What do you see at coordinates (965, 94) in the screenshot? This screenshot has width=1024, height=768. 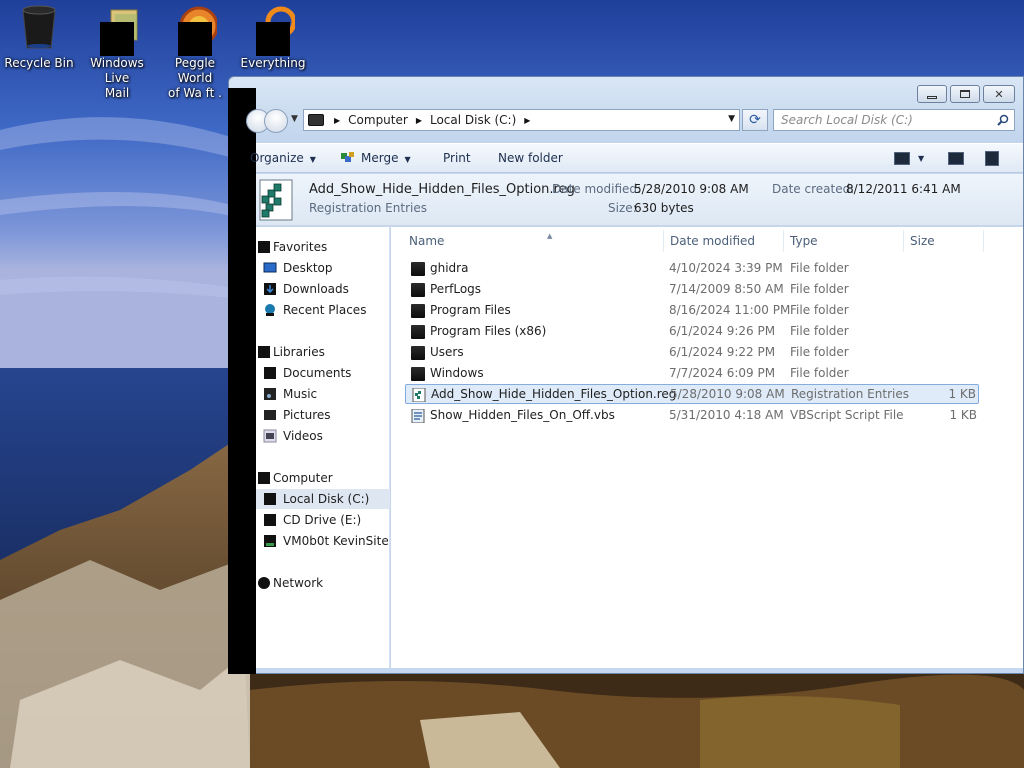 I see `maximize-button` at bounding box center [965, 94].